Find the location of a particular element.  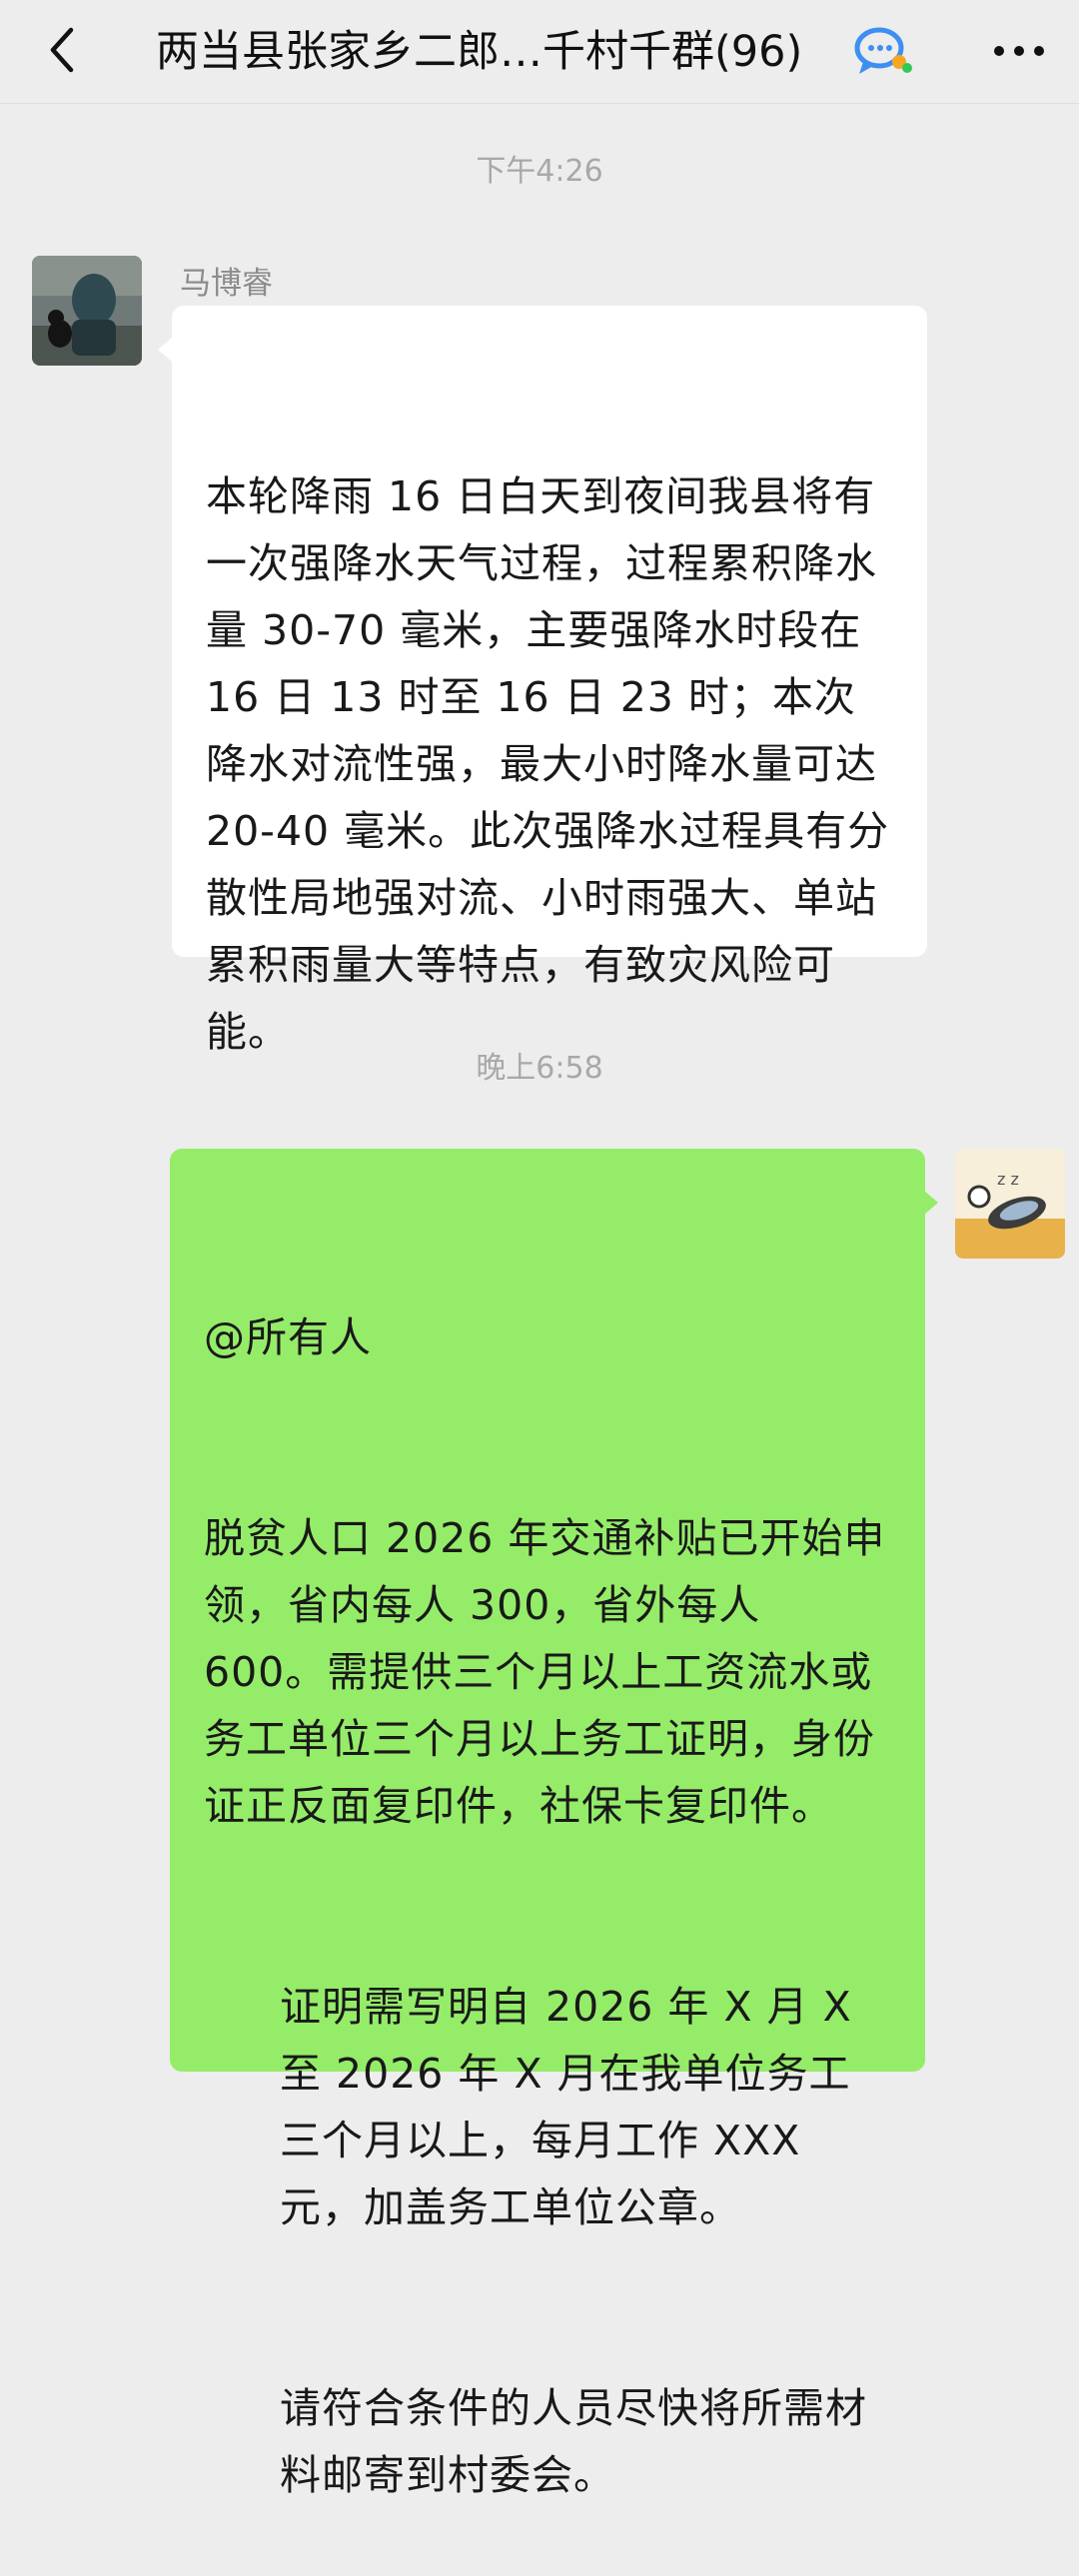

mention-all: @所有人 is located at coordinates (547, 1338).